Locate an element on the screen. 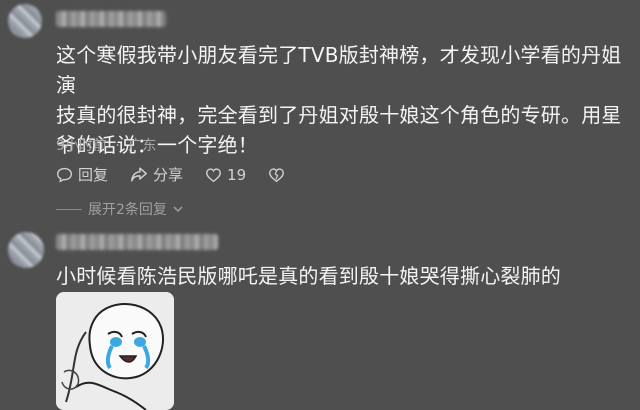 Image resolution: width=640 pixels, height=410 pixels. comment-location: 广东 is located at coordinates (142, 146).